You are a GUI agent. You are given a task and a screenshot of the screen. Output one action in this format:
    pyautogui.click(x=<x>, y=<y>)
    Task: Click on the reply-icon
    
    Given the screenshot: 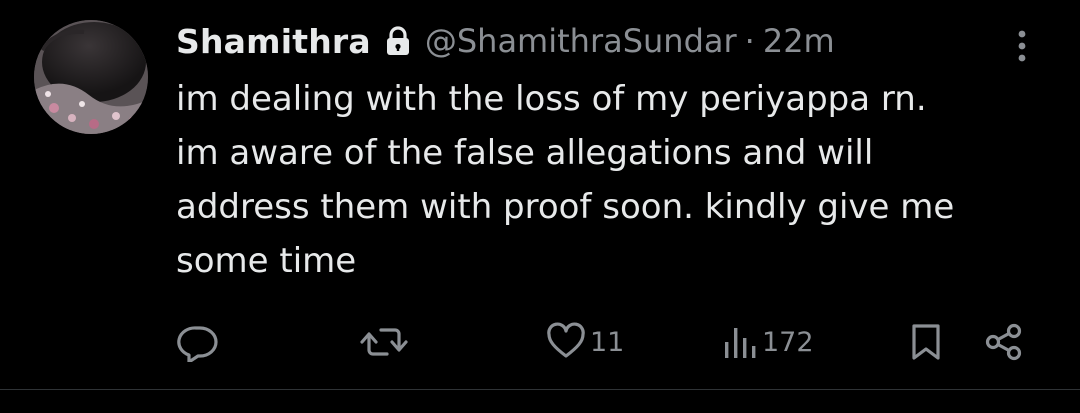 What is the action you would take?
    pyautogui.click(x=198, y=342)
    